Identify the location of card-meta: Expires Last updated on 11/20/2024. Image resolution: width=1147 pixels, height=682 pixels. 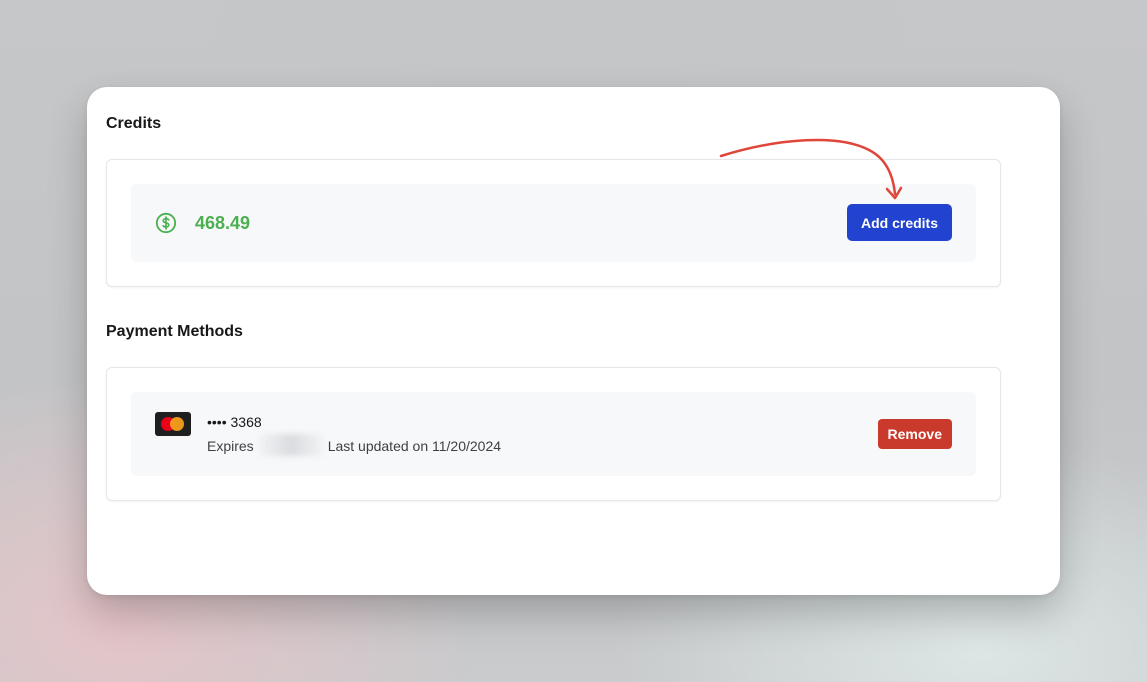
(354, 445).